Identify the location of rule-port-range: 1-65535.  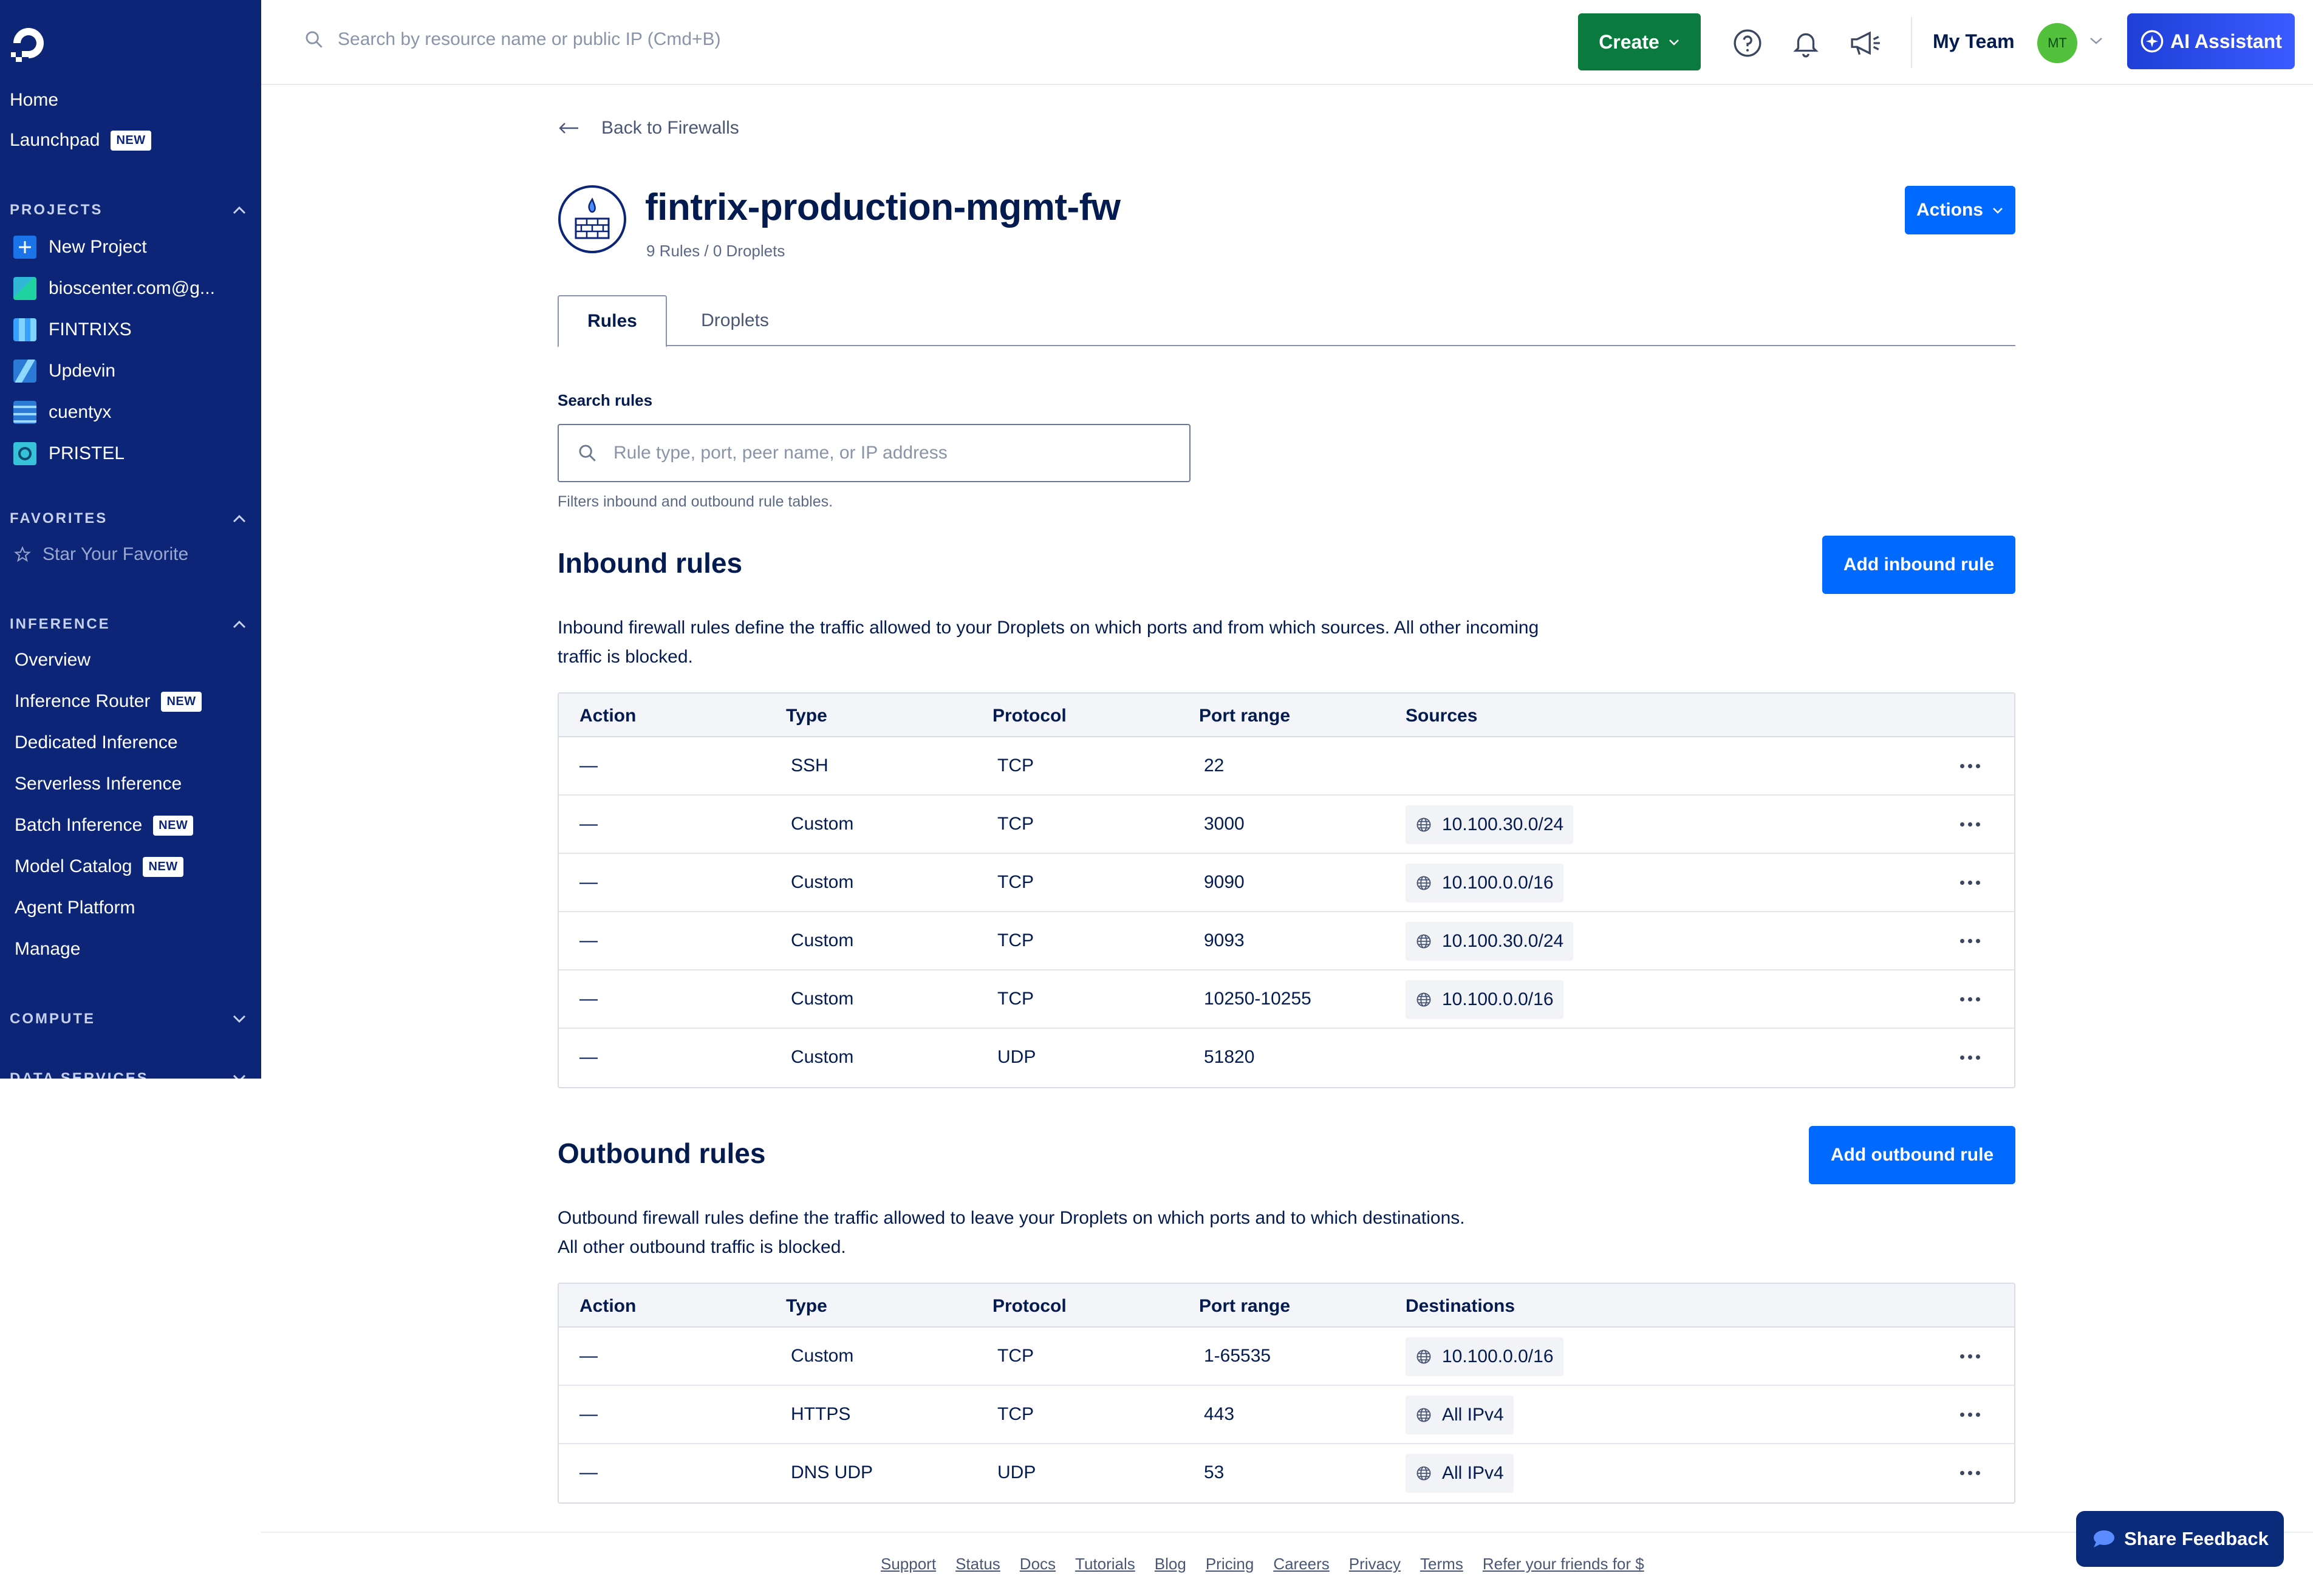
(1237, 1356).